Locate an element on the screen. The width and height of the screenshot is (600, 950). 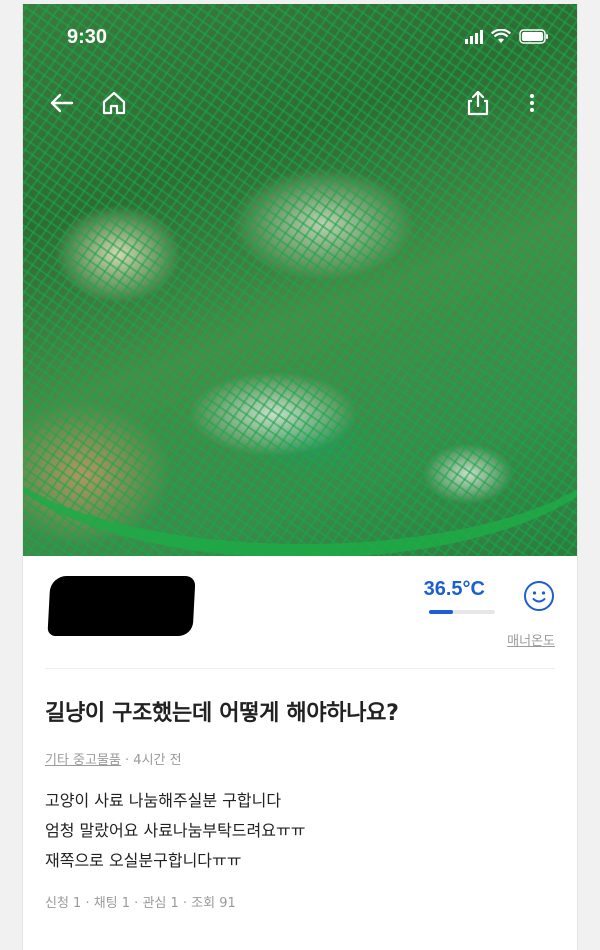
manner-temperature-value: 36.5°C is located at coordinates (454, 589).